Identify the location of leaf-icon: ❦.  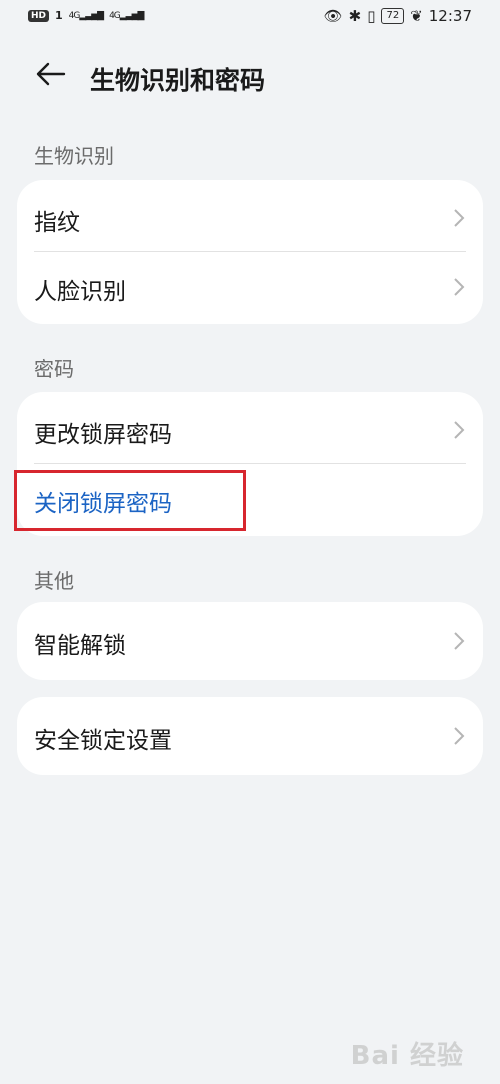
(416, 16).